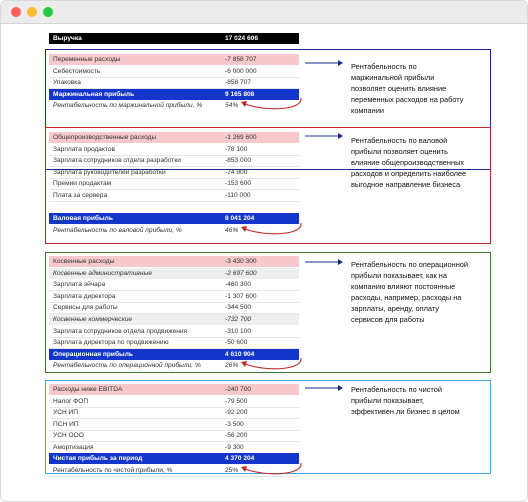 This screenshot has height=502, width=528. Describe the element at coordinates (238, 389) in the screenshot. I see `row-value: -240 700` at that location.